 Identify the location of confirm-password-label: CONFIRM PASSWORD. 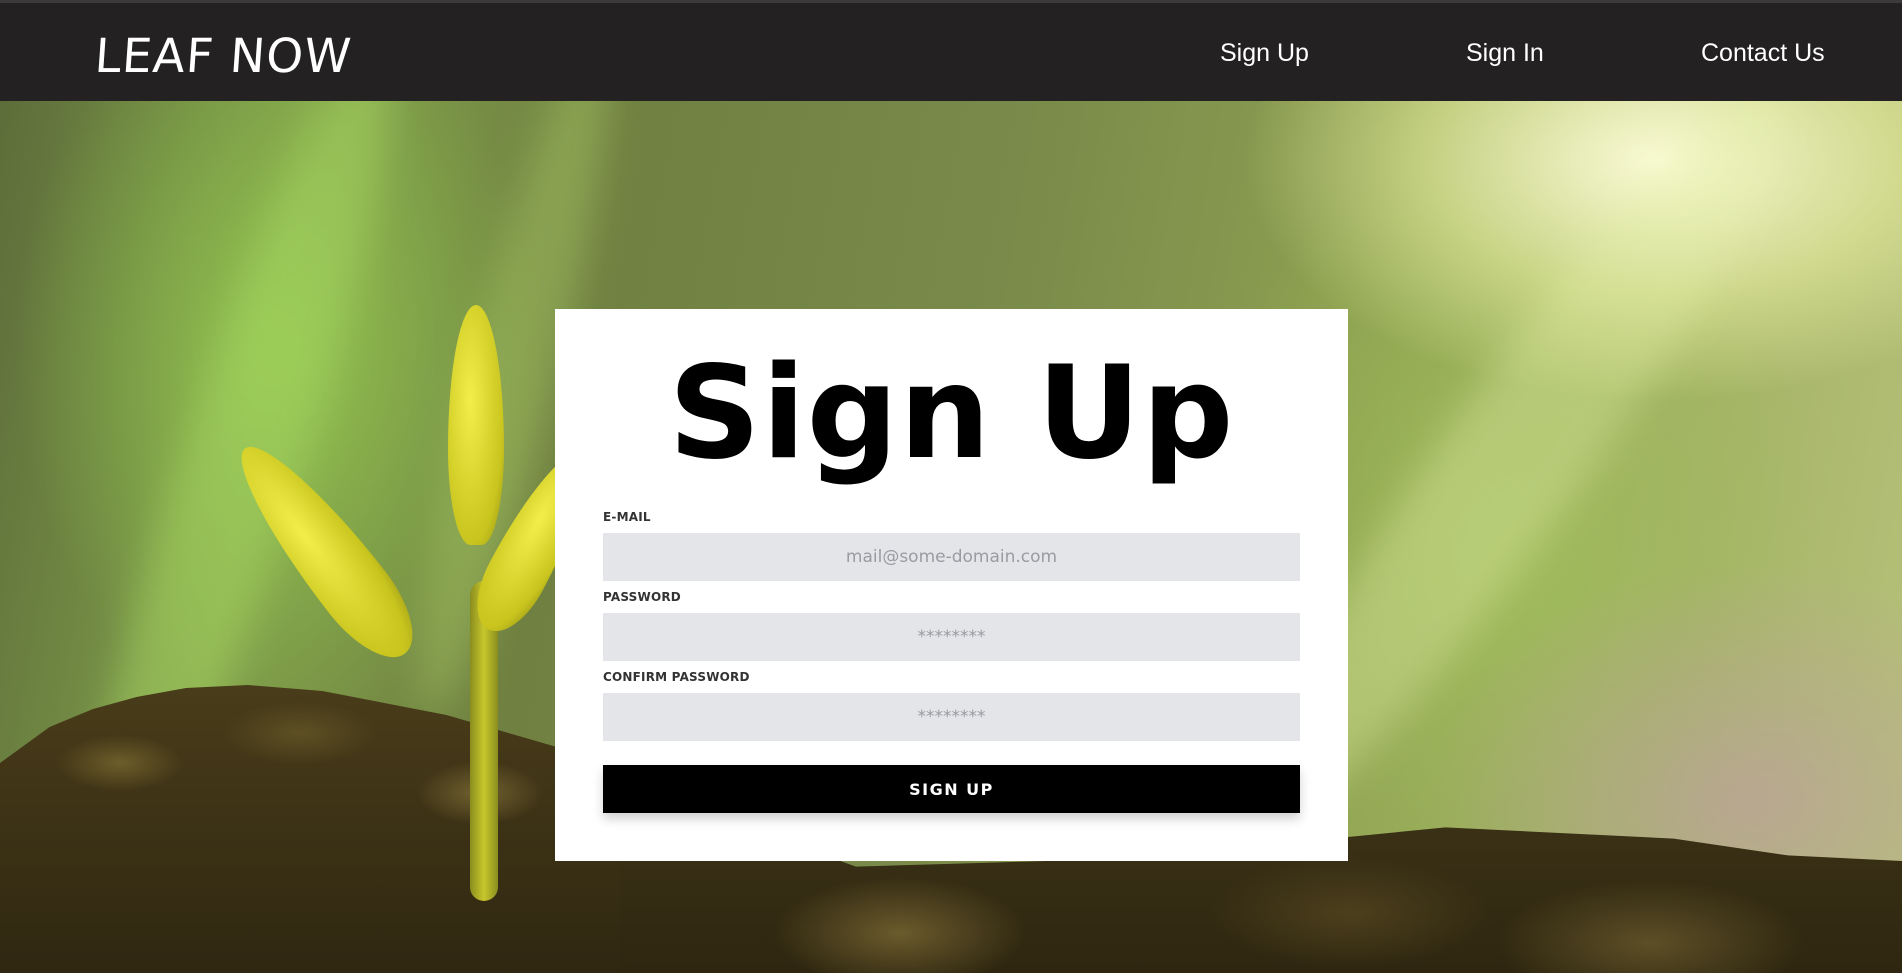
(676, 677).